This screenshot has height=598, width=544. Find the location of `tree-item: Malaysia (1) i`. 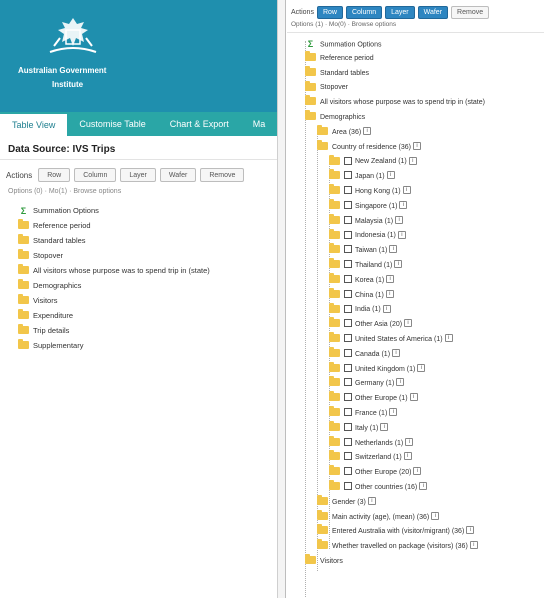

tree-item: Malaysia (1) i is located at coordinates (415, 221).